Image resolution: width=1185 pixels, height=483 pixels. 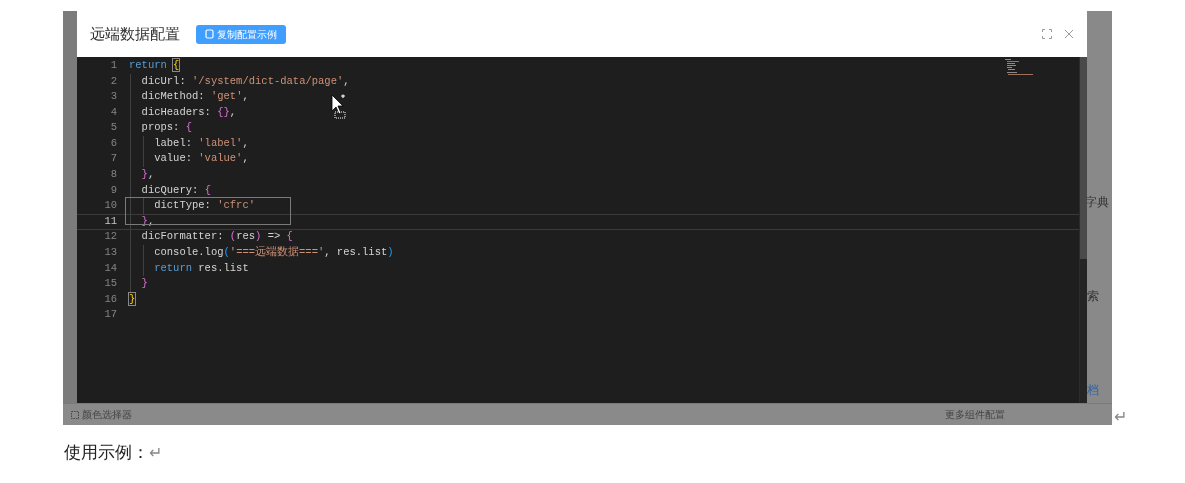 I want to click on minimap-drawing, so click(x=1019, y=68).